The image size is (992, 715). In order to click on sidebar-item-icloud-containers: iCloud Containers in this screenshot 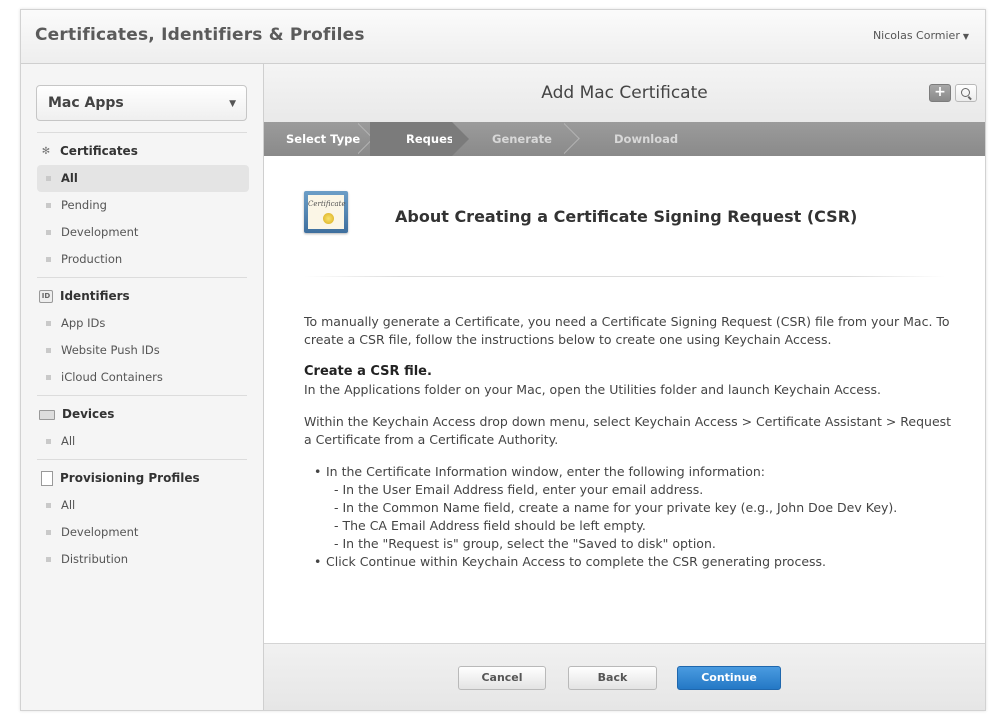, I will do `click(143, 377)`.